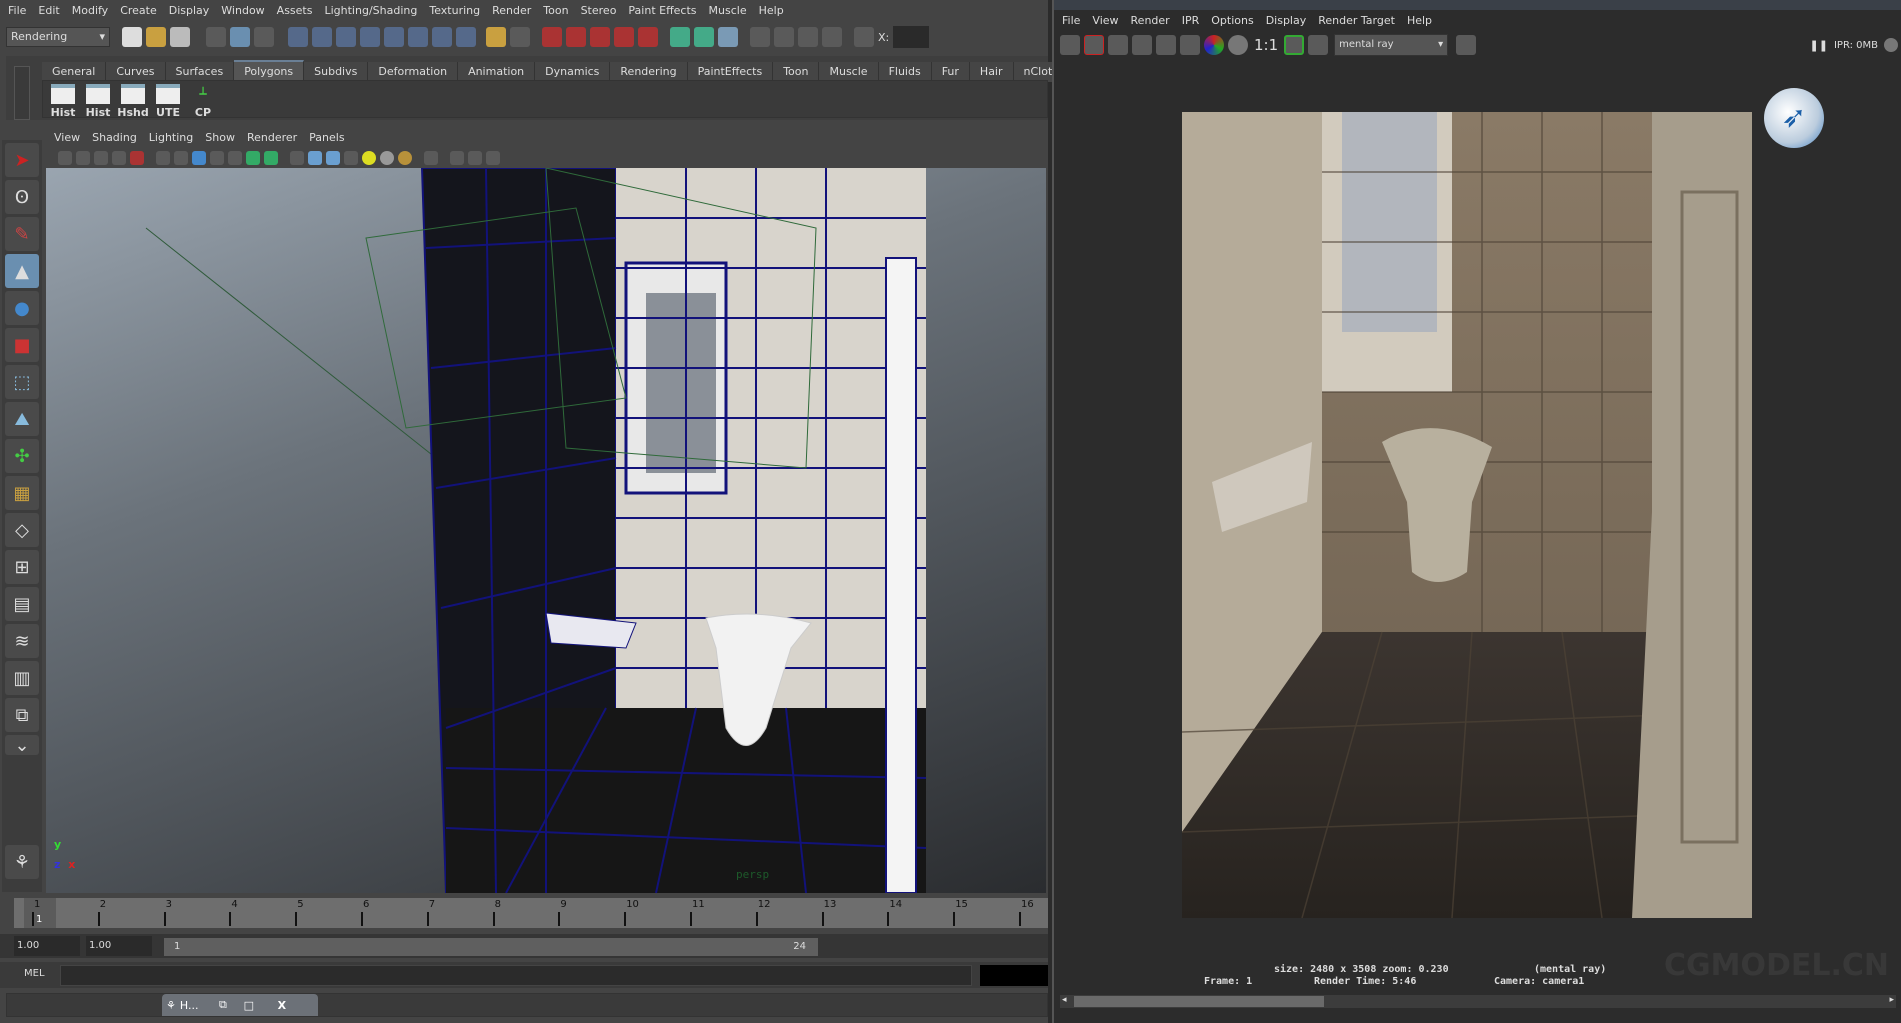 This screenshot has height=1023, width=1901. I want to click on snapshot-icon, so click(1118, 45).